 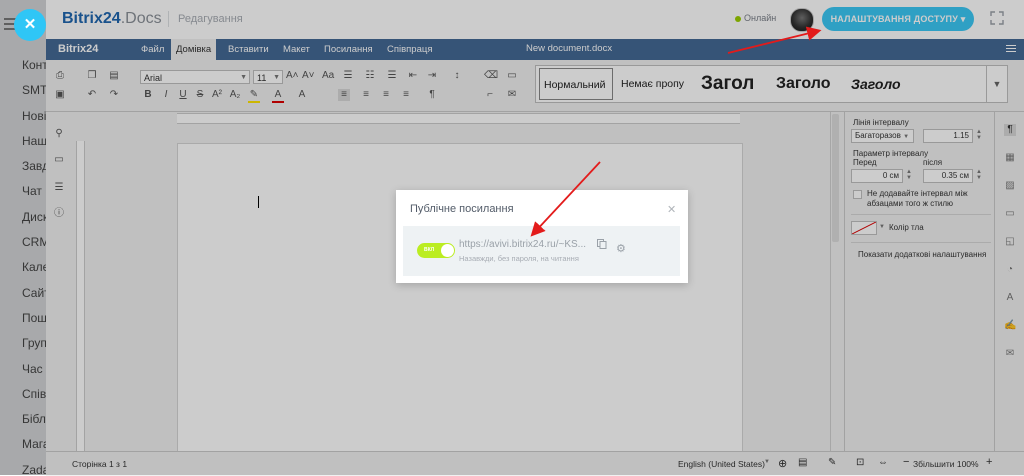 What do you see at coordinates (447, 250) in the screenshot?
I see `toggle-knob` at bounding box center [447, 250].